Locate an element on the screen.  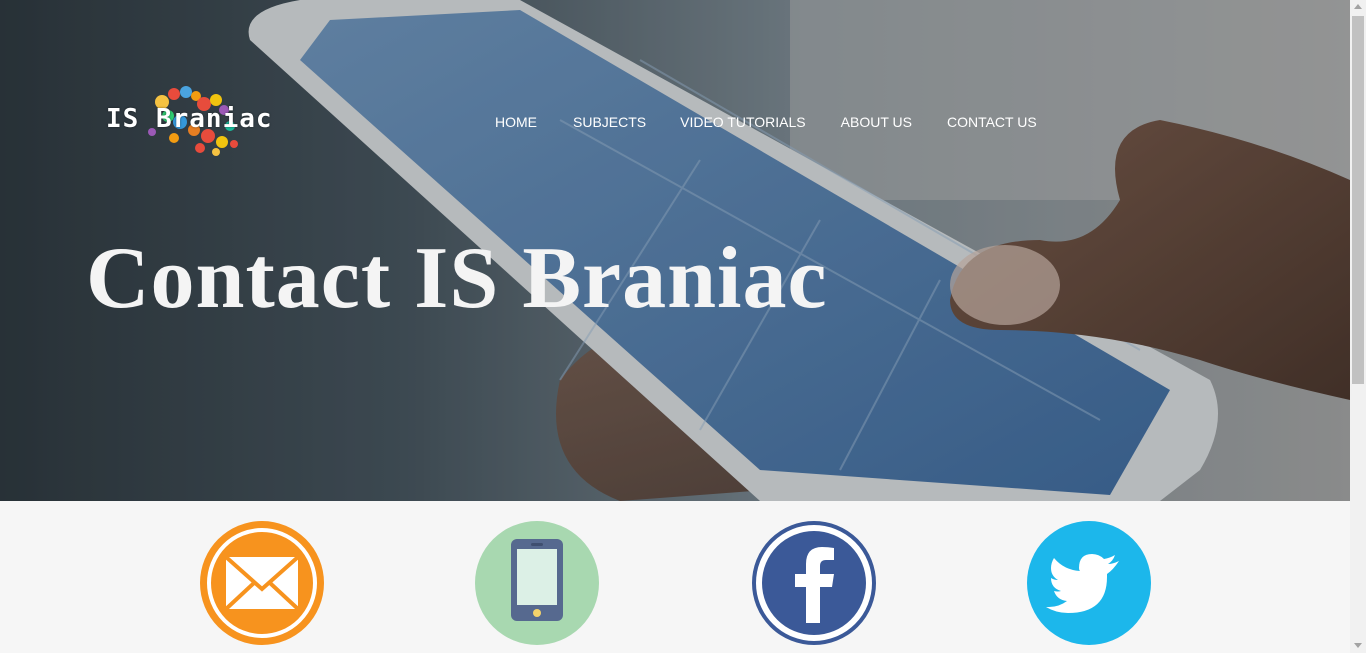
twitter-icon is located at coordinates (1089, 583).